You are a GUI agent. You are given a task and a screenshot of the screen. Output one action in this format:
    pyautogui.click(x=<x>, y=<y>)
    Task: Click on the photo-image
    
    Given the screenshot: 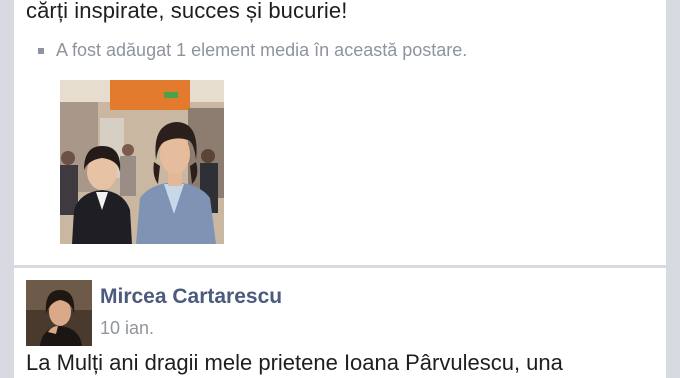 What is the action you would take?
    pyautogui.click(x=142, y=162)
    